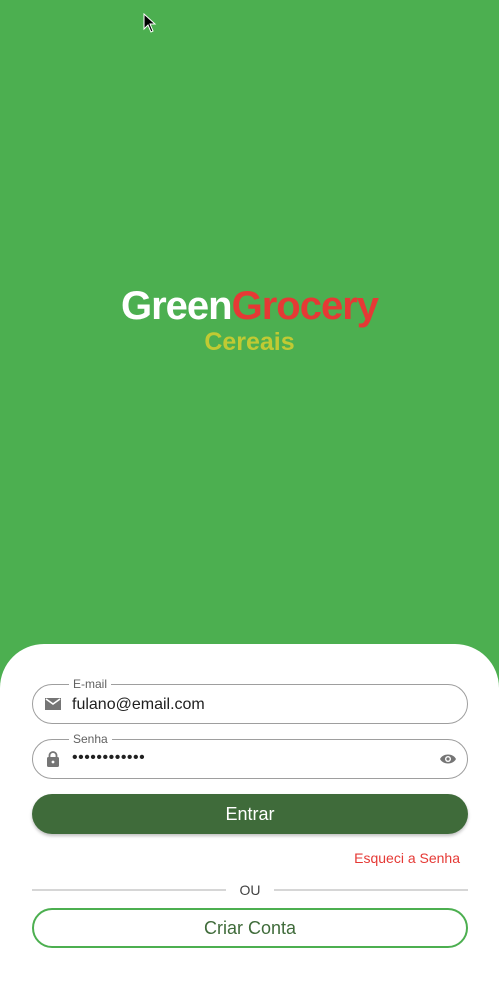 Image resolution: width=499 pixels, height=985 pixels. Describe the element at coordinates (448, 759) in the screenshot. I see `eye-icon` at that location.